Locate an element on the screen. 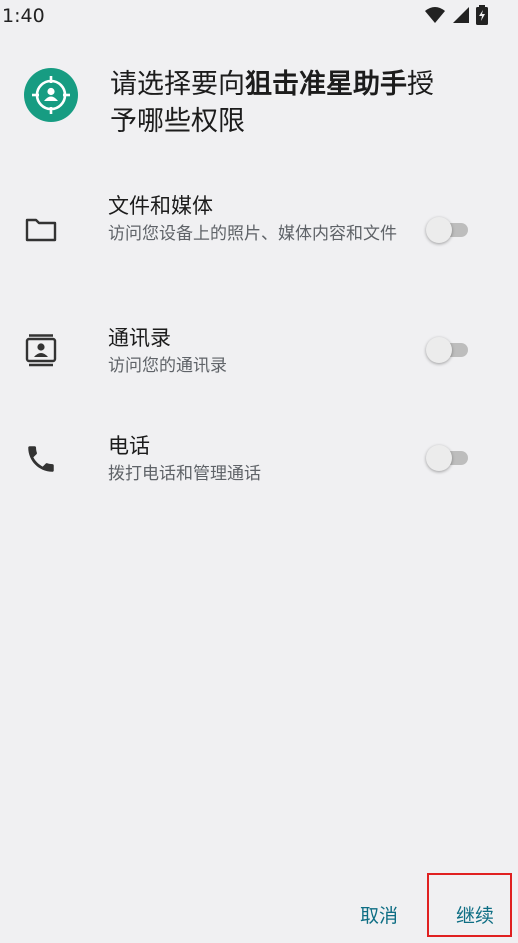 The image size is (518, 943). permission-item-phone: 电话 拨打电话和管理通话 is located at coordinates (259, 460).